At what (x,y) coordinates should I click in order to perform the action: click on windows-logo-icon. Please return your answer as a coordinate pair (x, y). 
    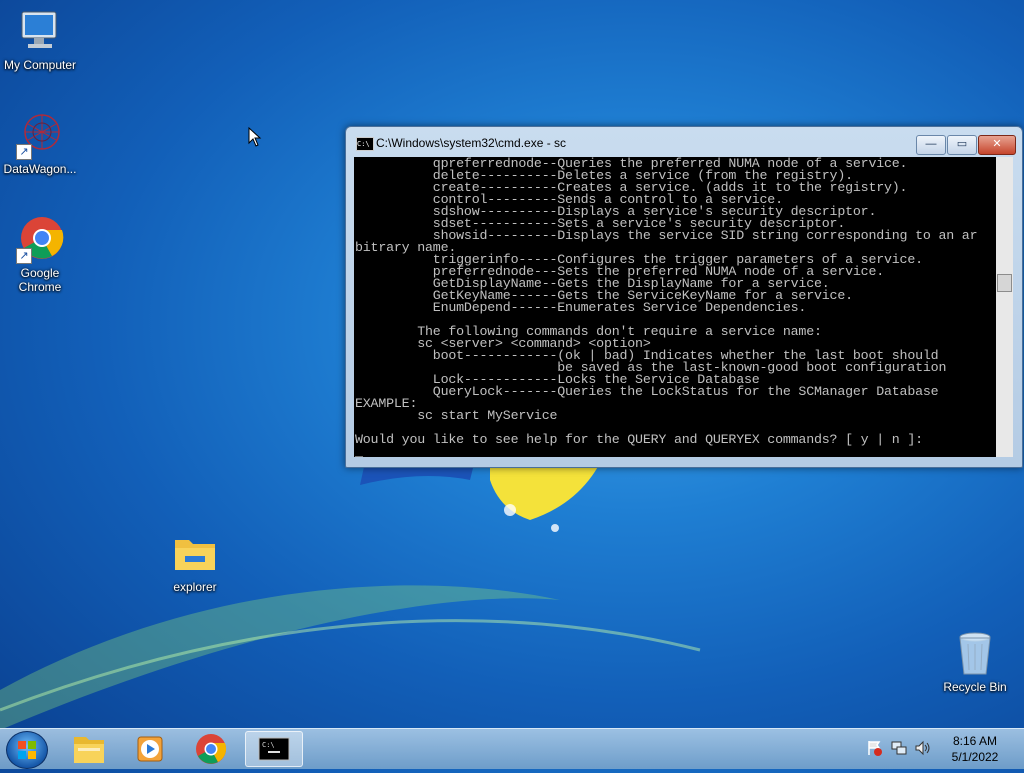
    Looking at the image, I should click on (27, 750).